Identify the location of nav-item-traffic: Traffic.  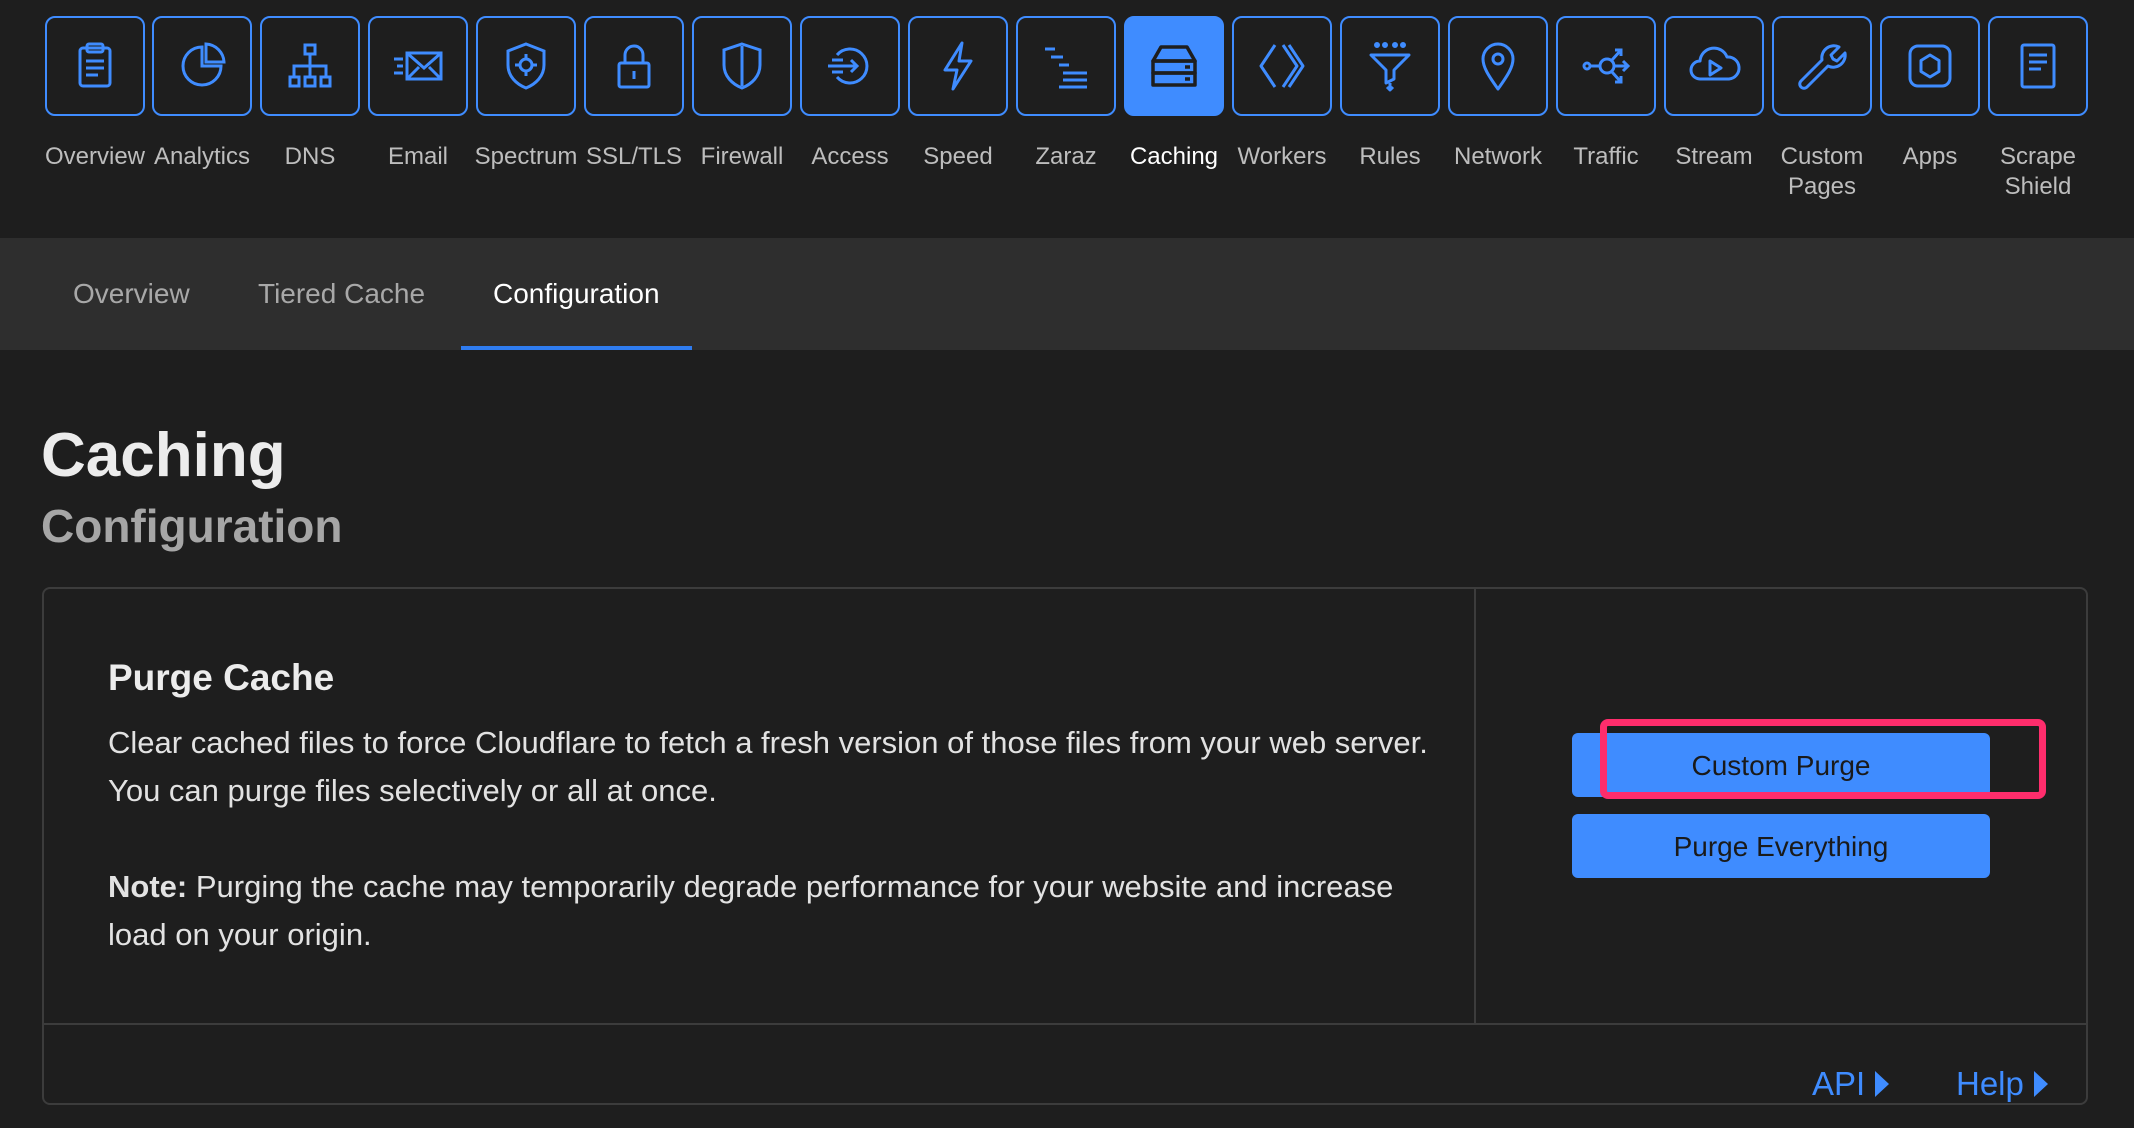
(1606, 94).